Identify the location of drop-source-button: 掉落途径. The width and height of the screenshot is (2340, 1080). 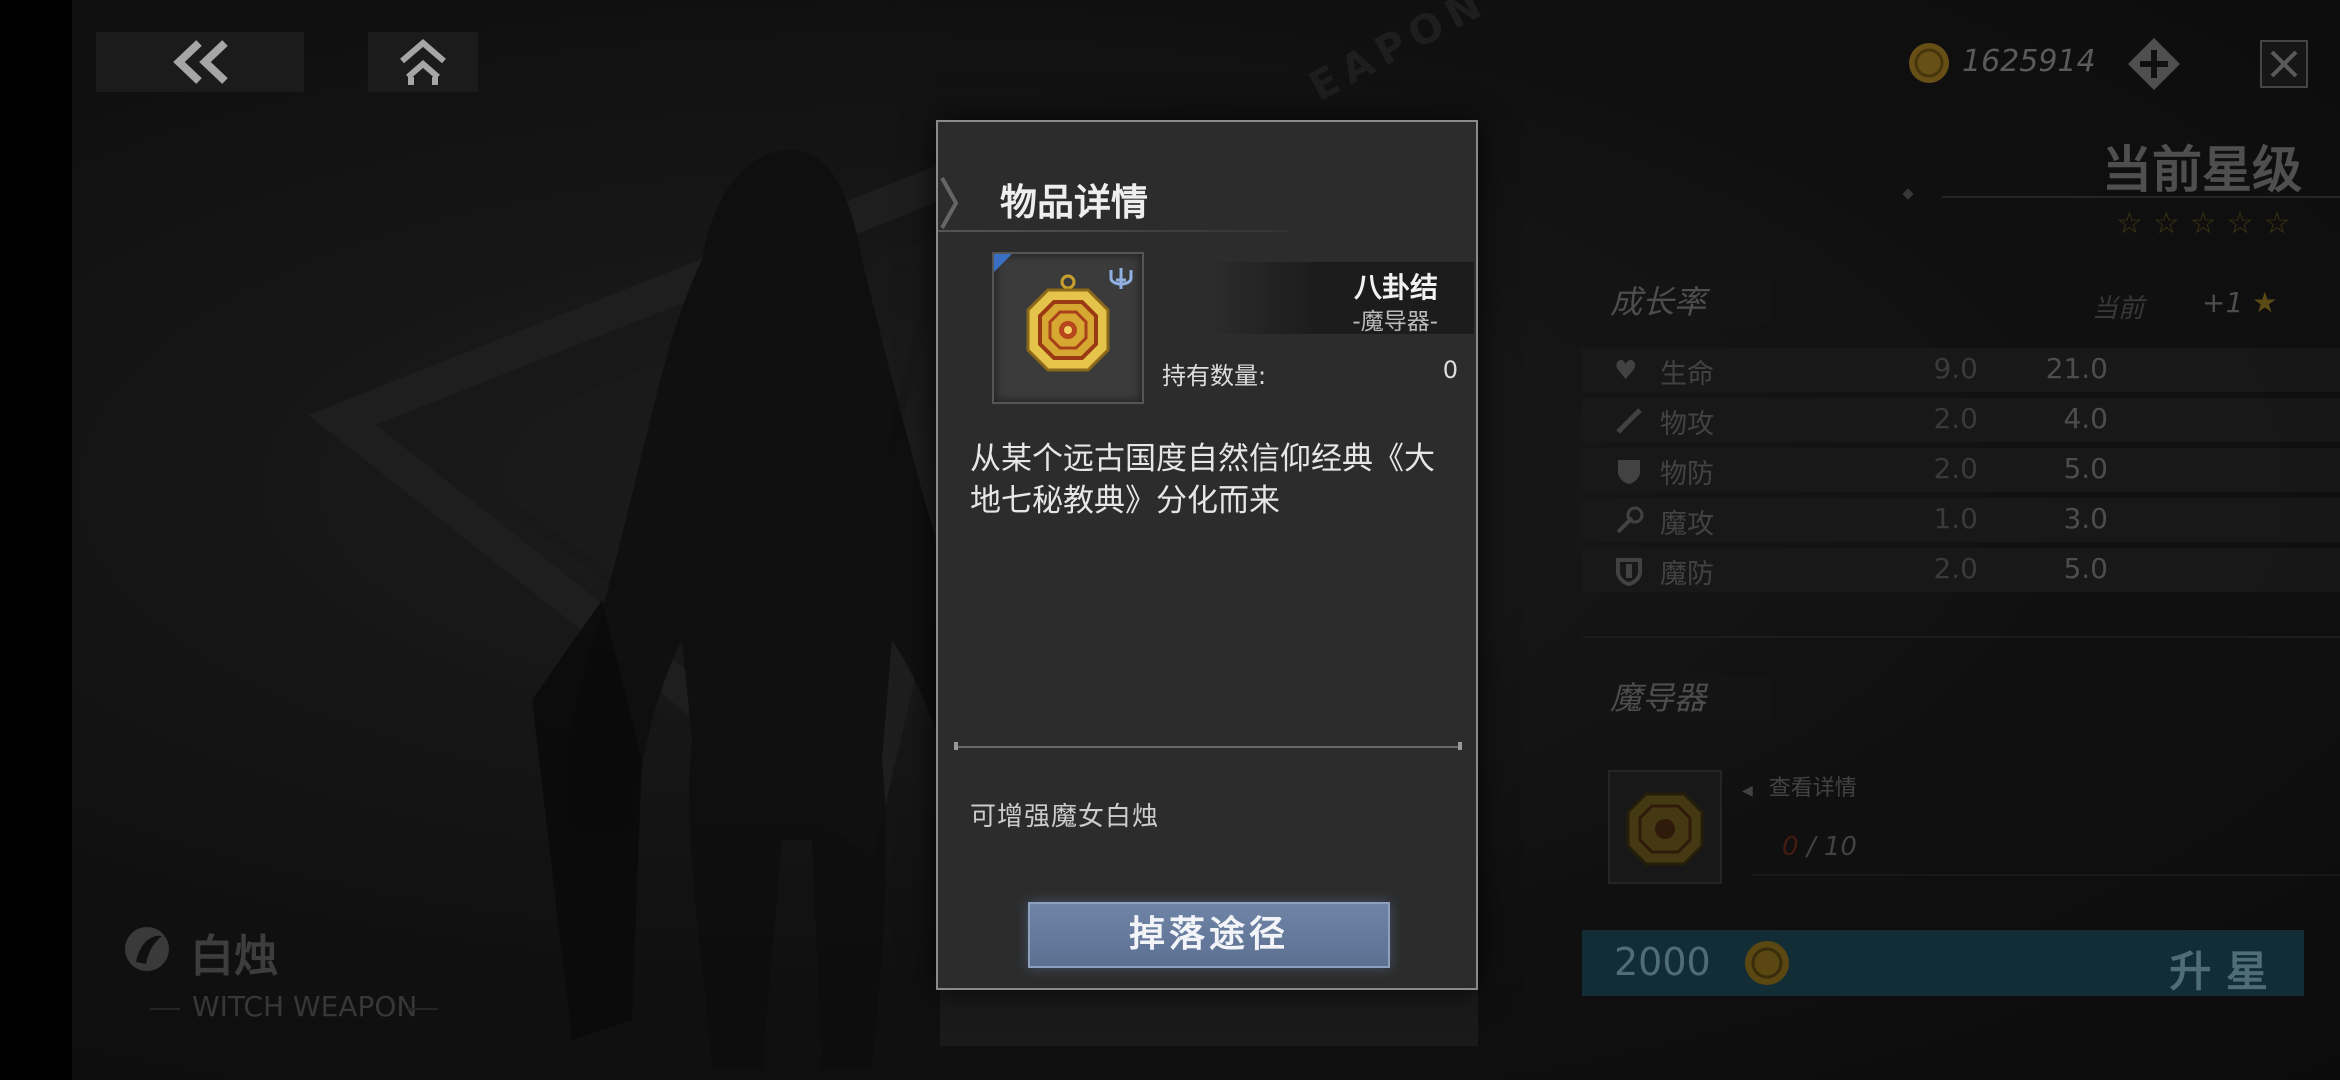
(1209, 935).